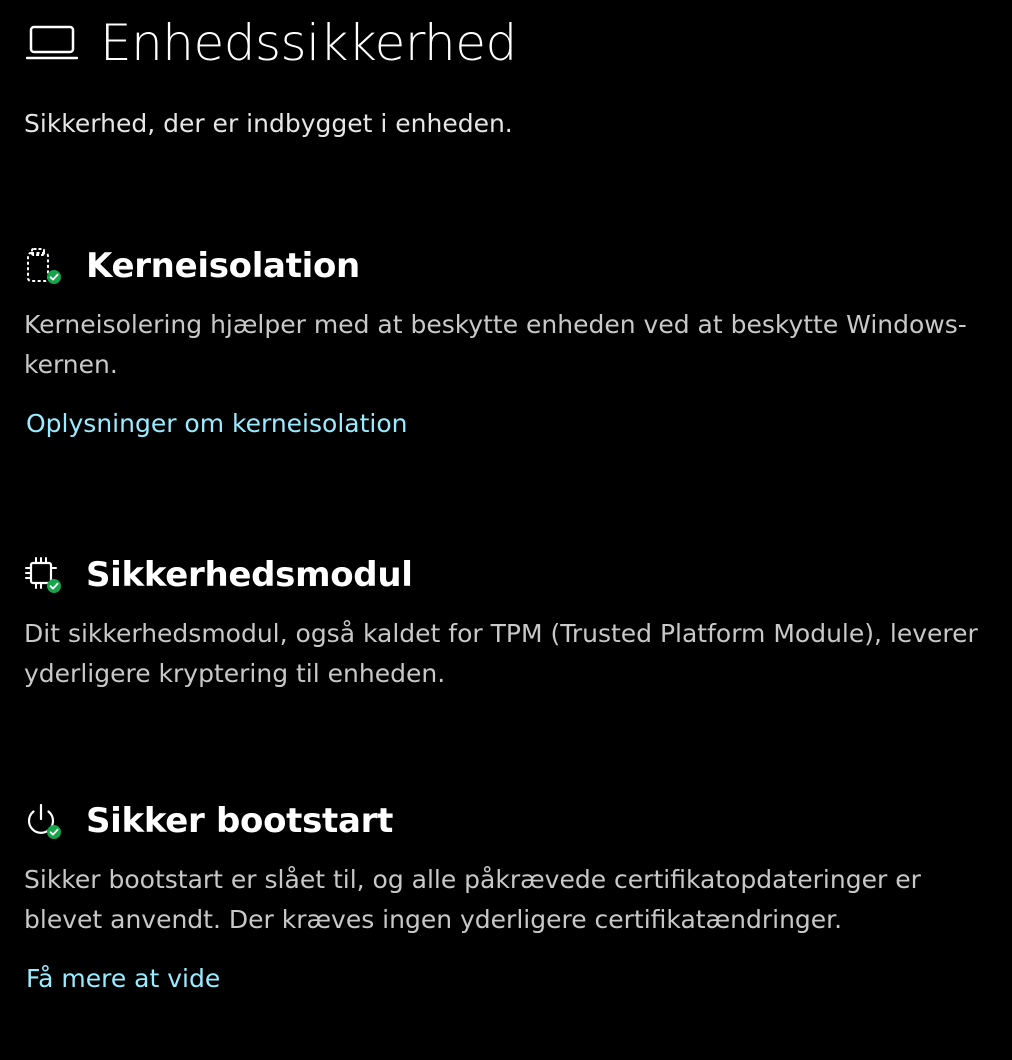 This screenshot has height=1060, width=1012. What do you see at coordinates (43, 266) in the screenshot?
I see `core-isolation-icon` at bounding box center [43, 266].